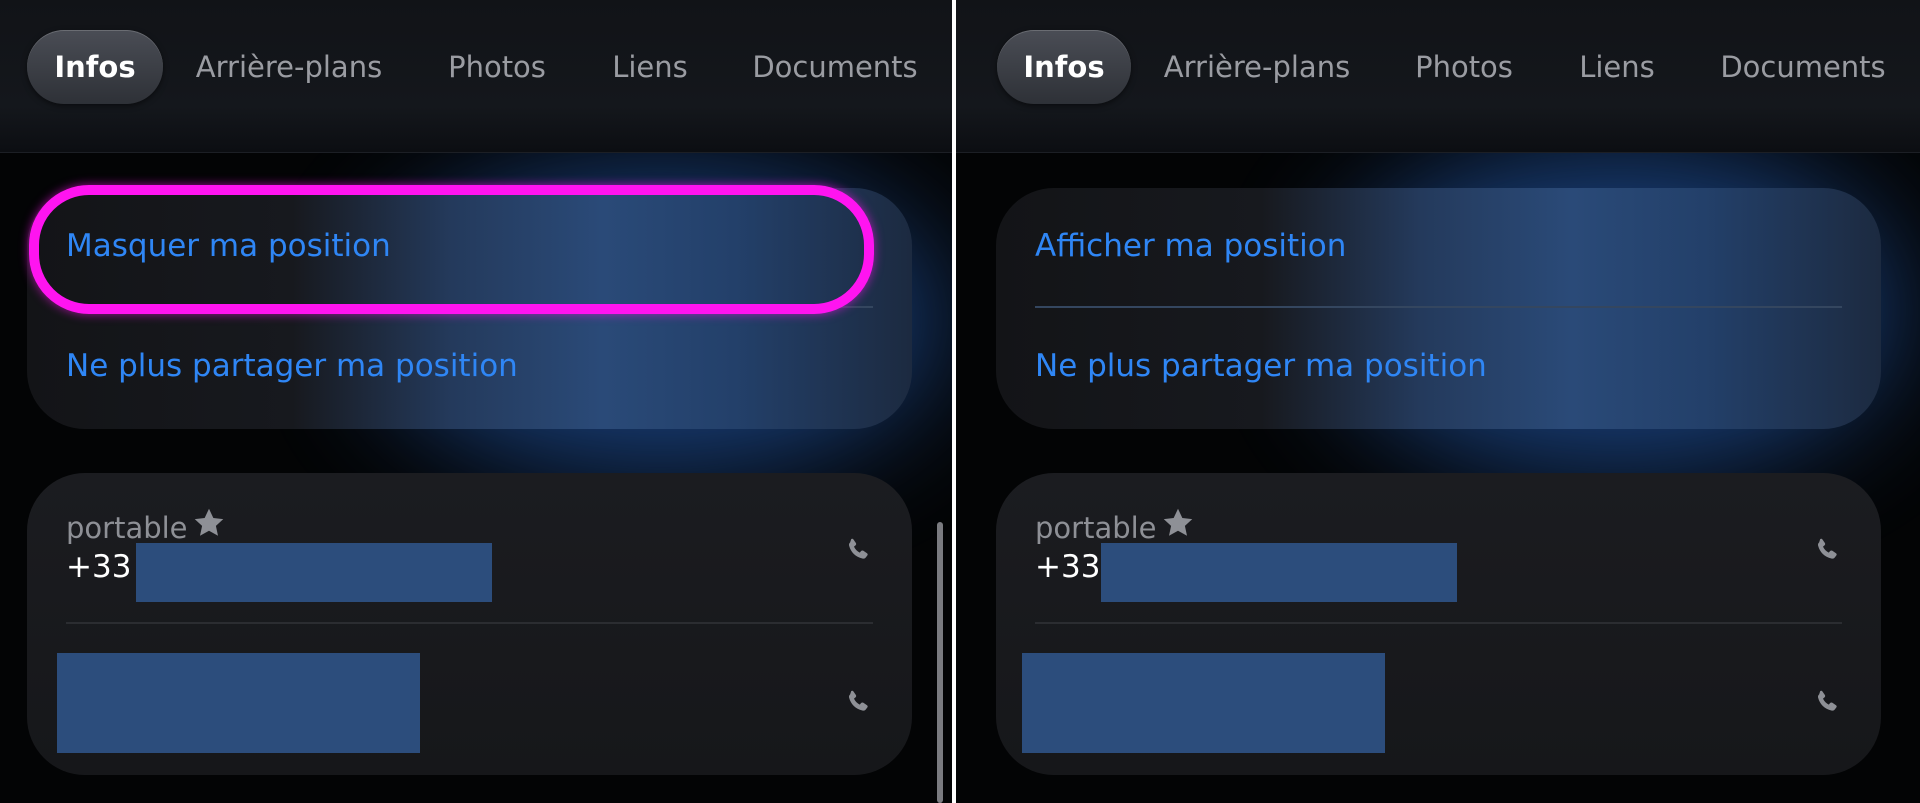 Image resolution: width=1920 pixels, height=803 pixels. Describe the element at coordinates (940, 662) in the screenshot. I see `scrollbar` at that location.